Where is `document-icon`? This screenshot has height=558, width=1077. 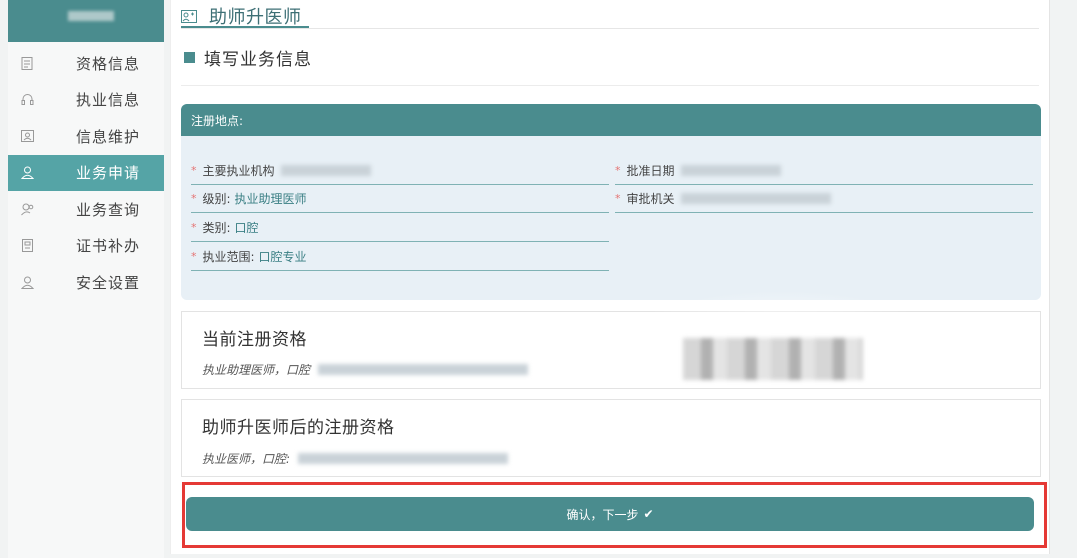
document-icon is located at coordinates (27, 63).